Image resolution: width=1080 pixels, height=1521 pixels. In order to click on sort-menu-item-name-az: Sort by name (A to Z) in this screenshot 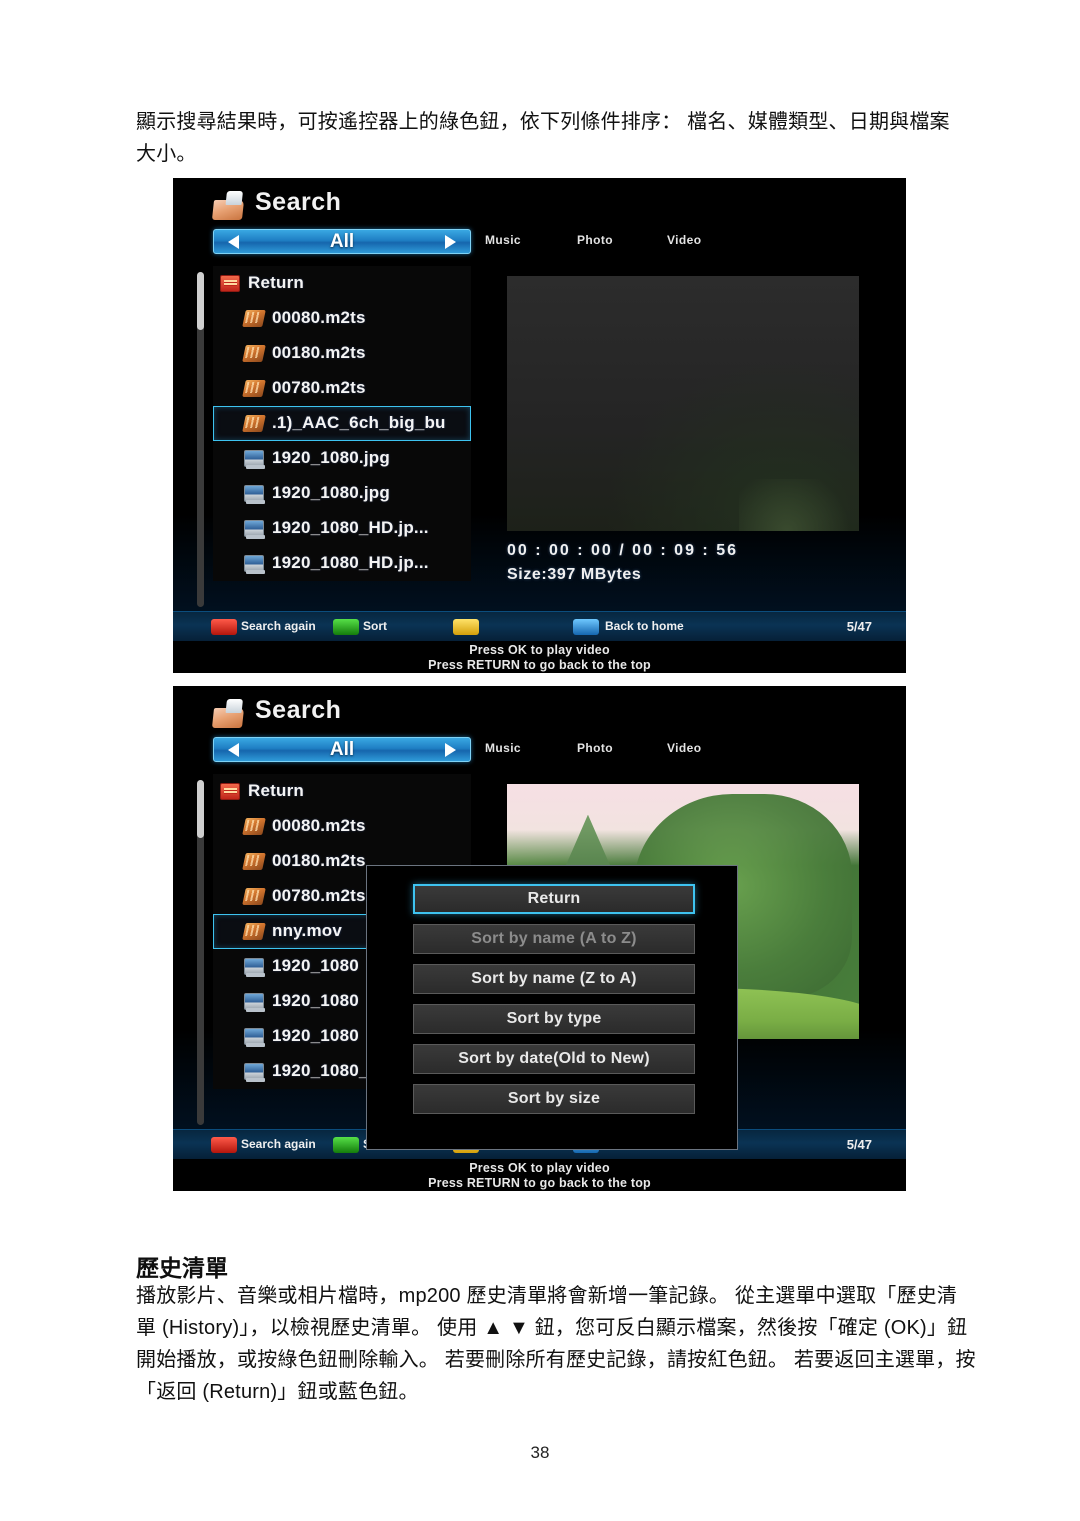, I will do `click(554, 939)`.